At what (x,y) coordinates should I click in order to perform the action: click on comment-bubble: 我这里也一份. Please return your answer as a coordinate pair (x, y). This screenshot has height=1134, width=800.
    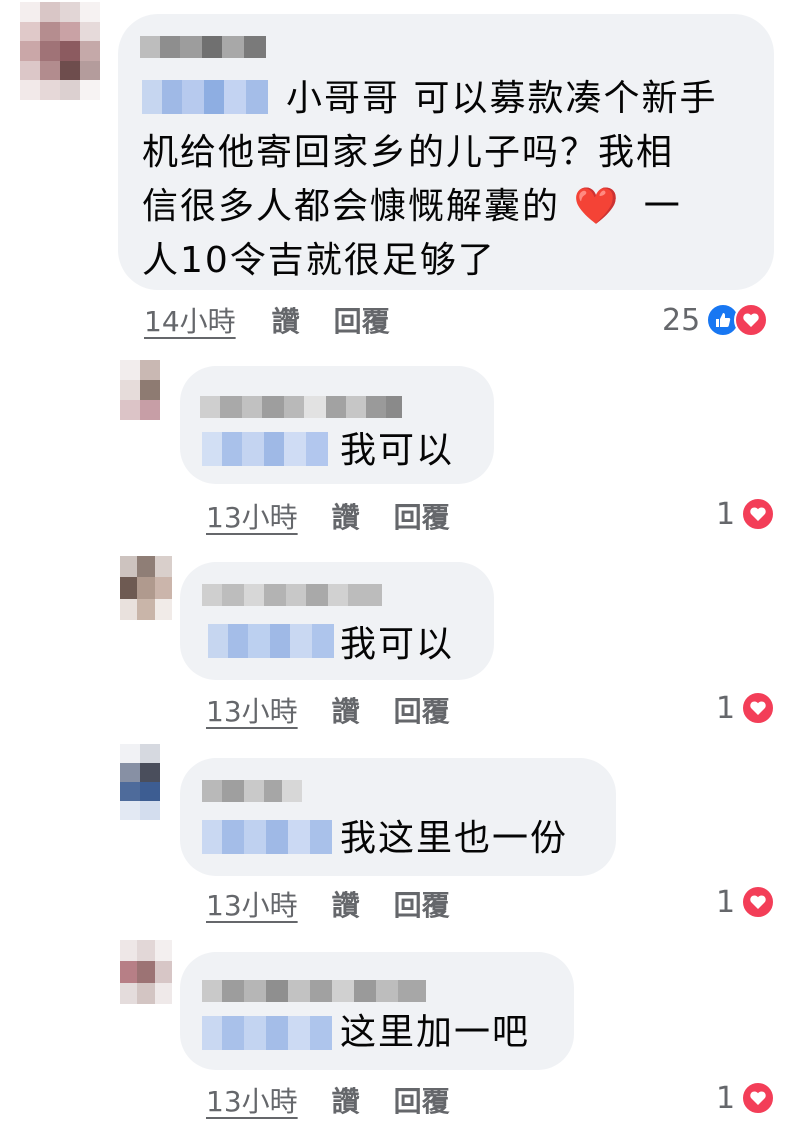
    Looking at the image, I should click on (398, 817).